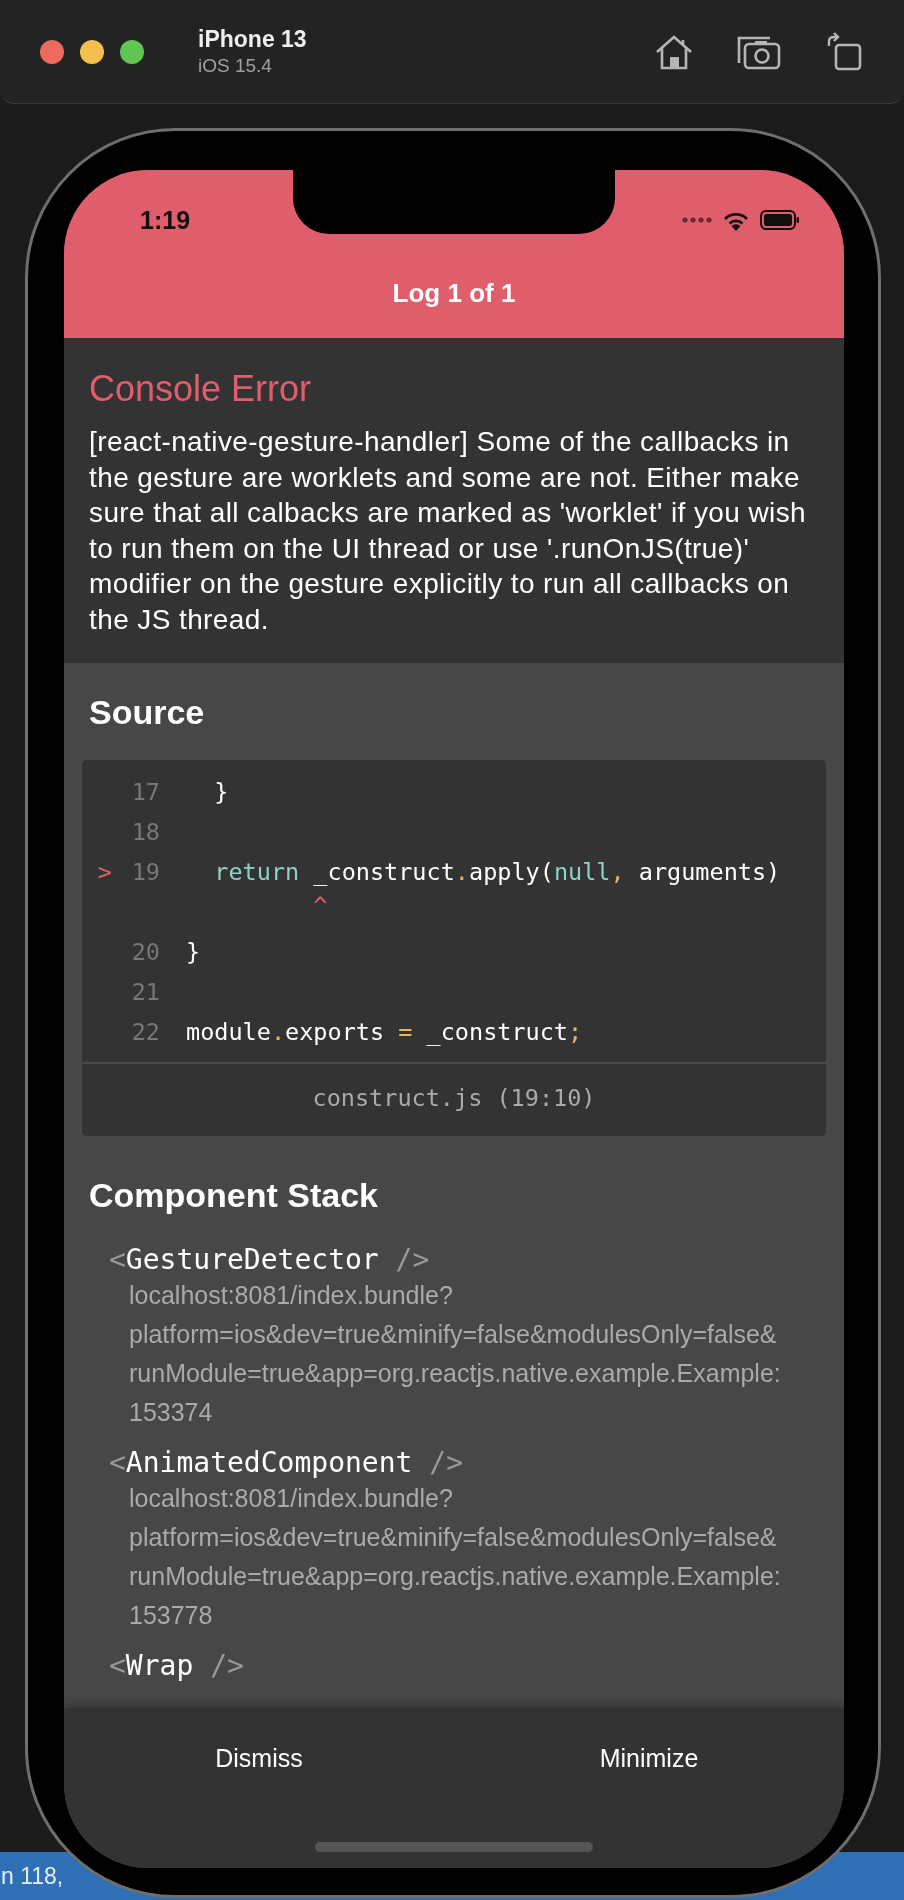 The image size is (904, 1900). Describe the element at coordinates (165, 220) in the screenshot. I see `status-time: 1:19` at that location.